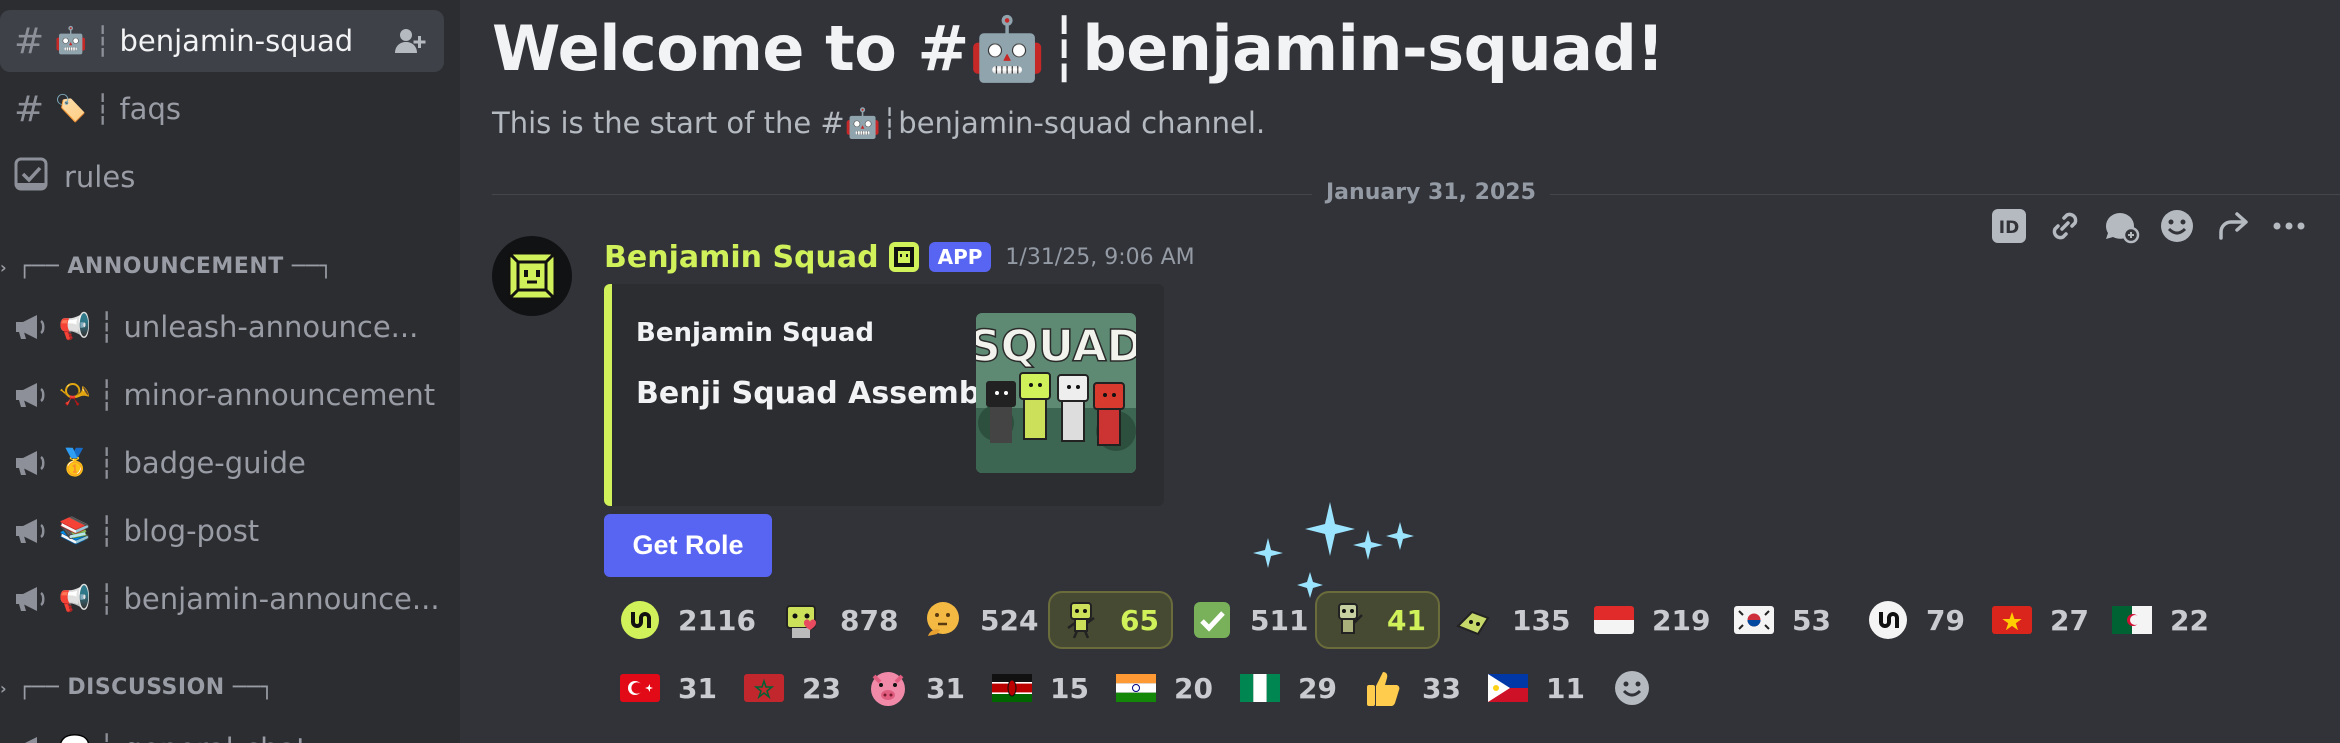  What do you see at coordinates (1260, 688) in the screenshot?
I see `flag-nigeria-icon` at bounding box center [1260, 688].